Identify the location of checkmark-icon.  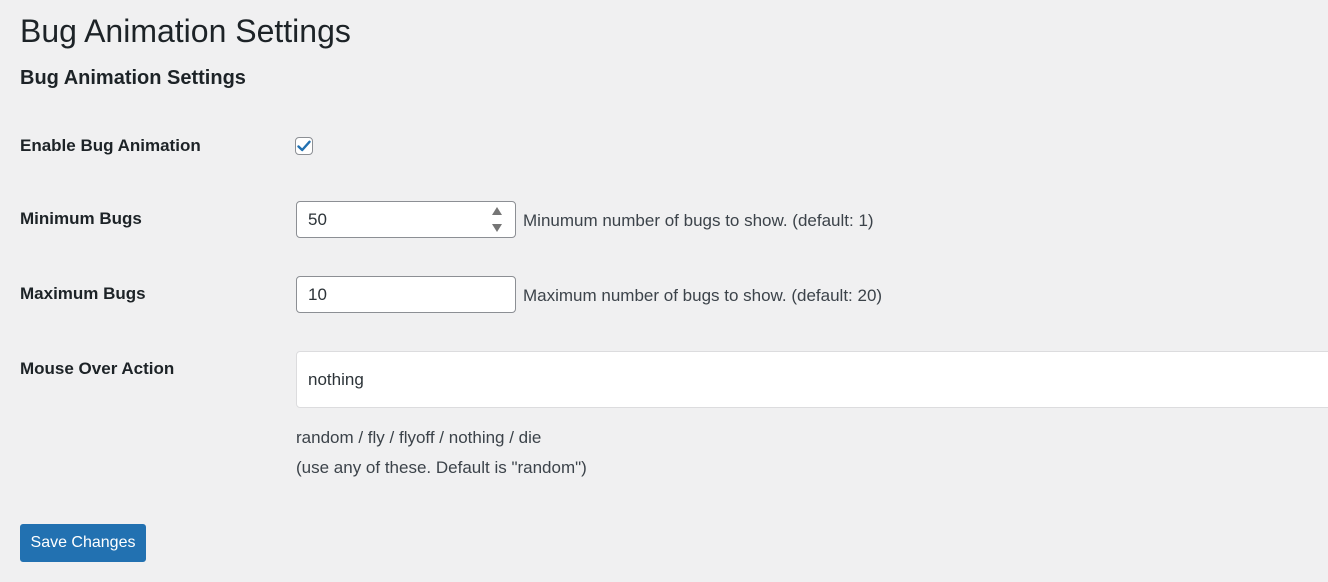
(304, 146).